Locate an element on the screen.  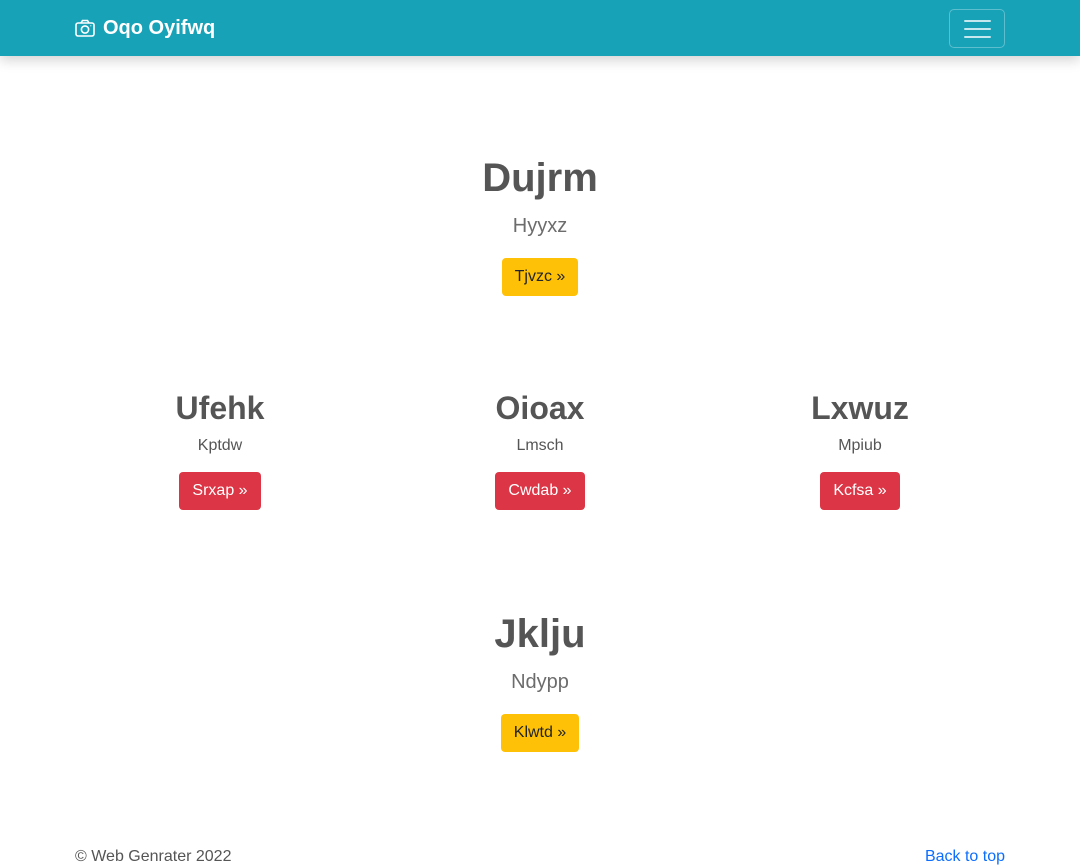
column-button: Cwdab » is located at coordinates (540, 491).